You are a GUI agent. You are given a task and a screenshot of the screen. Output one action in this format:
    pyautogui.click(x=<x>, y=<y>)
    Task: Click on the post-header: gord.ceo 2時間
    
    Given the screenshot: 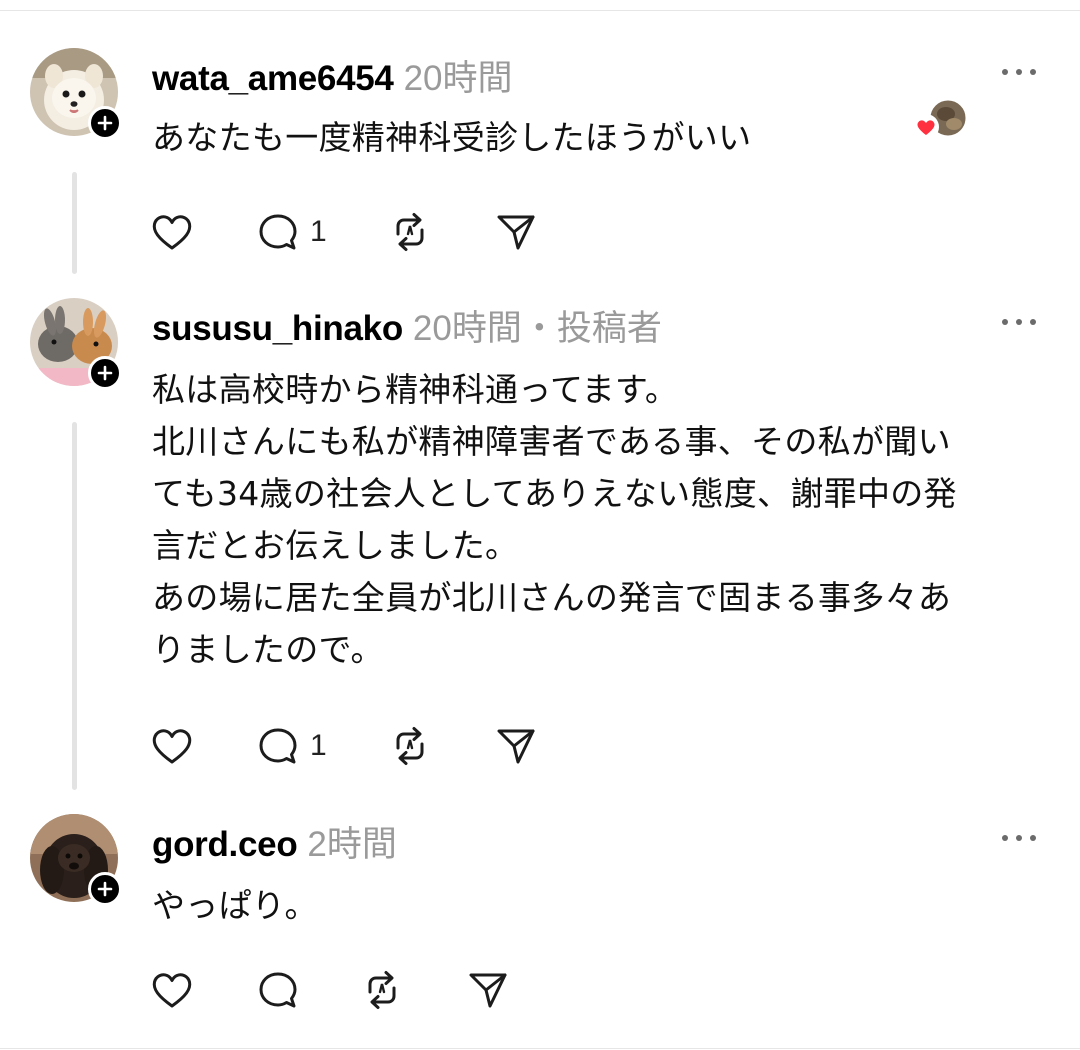 What is the action you would take?
    pyautogui.click(x=274, y=840)
    